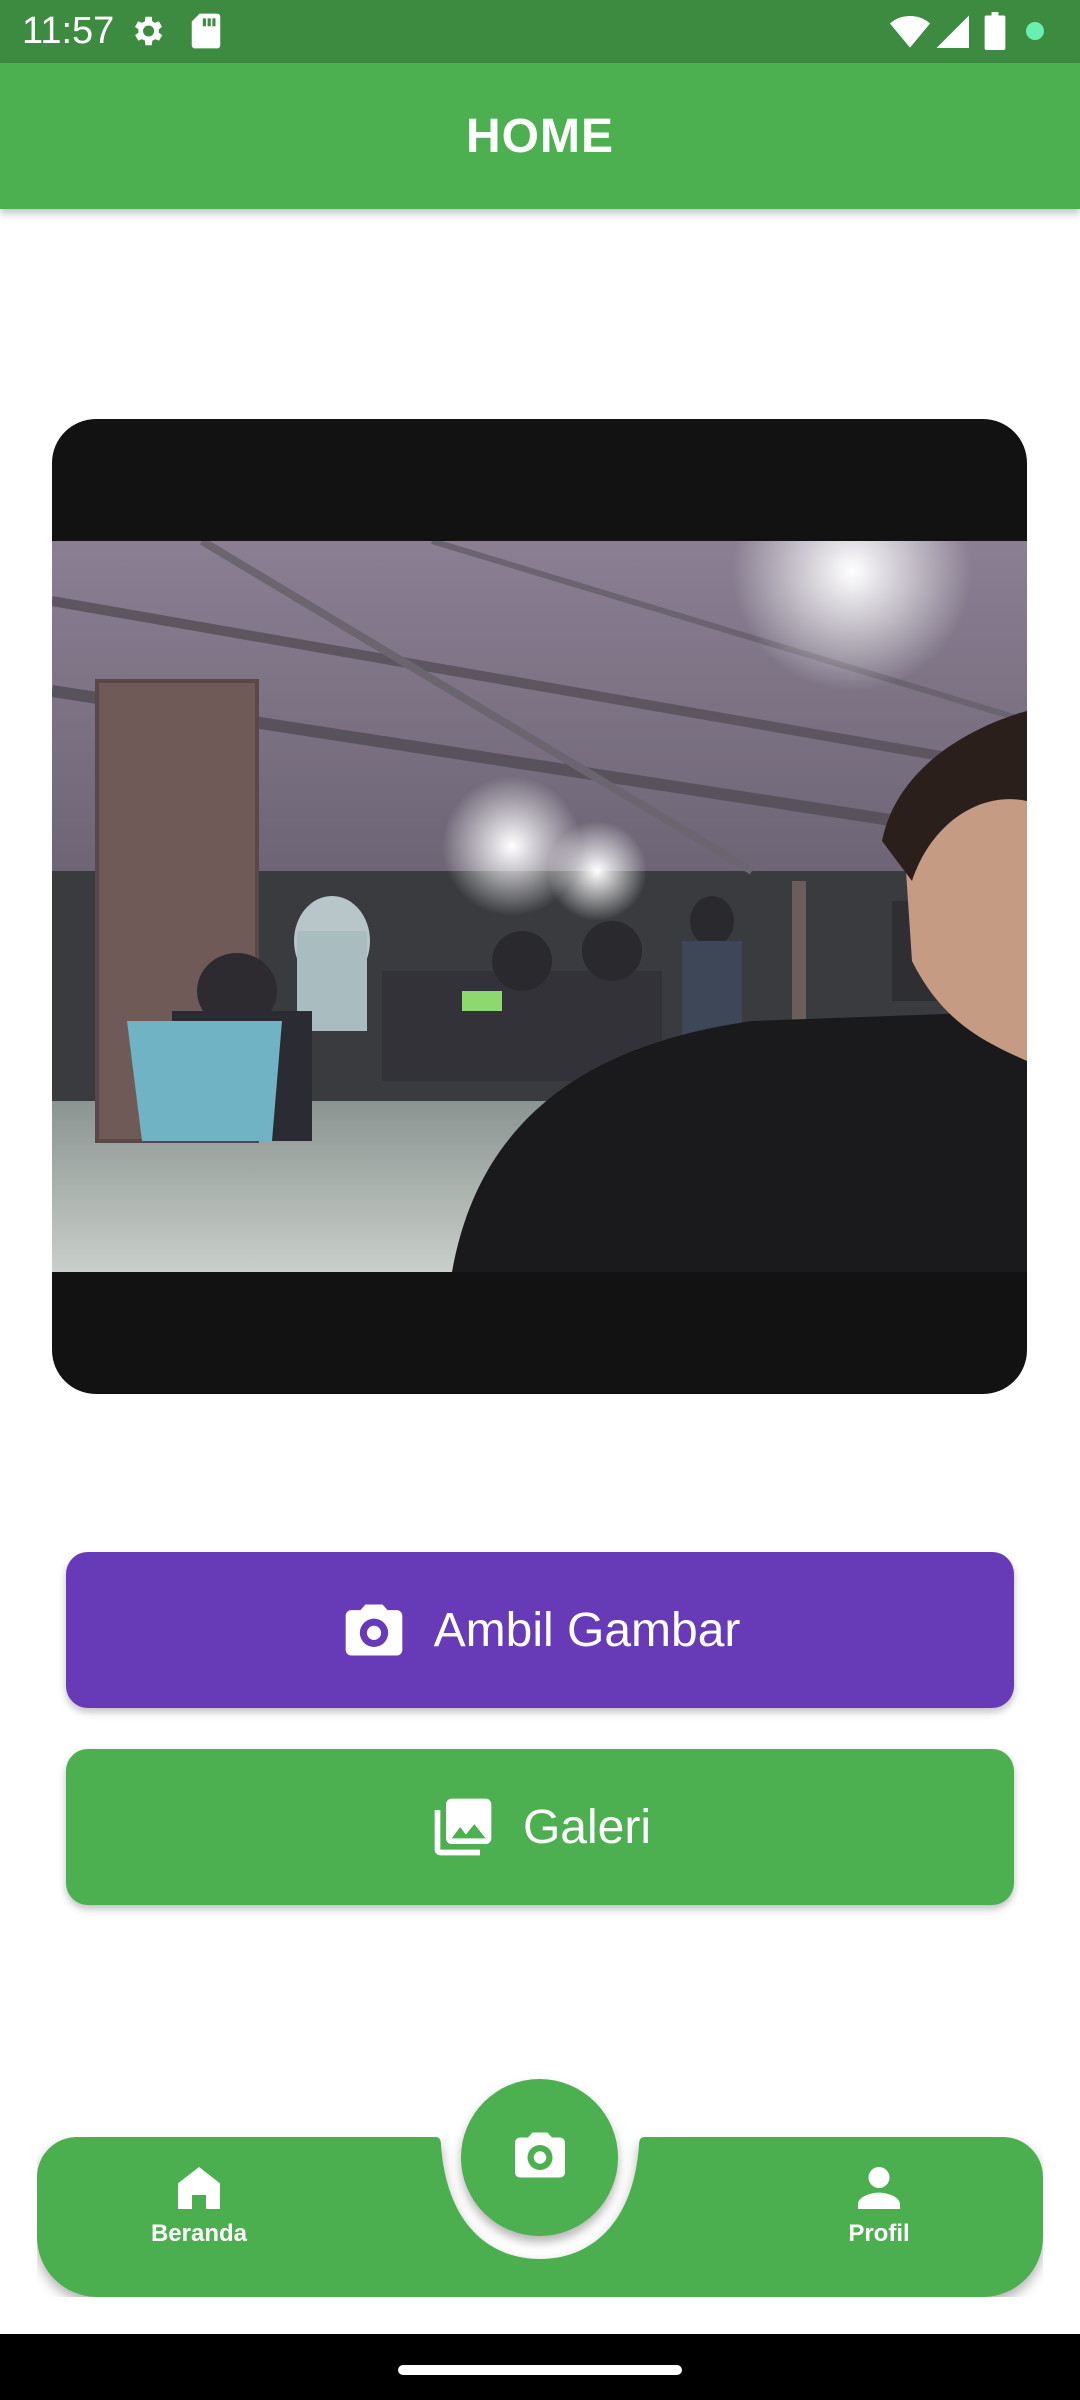 This screenshot has width=1080, height=2400. What do you see at coordinates (540, 31) in the screenshot?
I see `status-bar: 11:57` at bounding box center [540, 31].